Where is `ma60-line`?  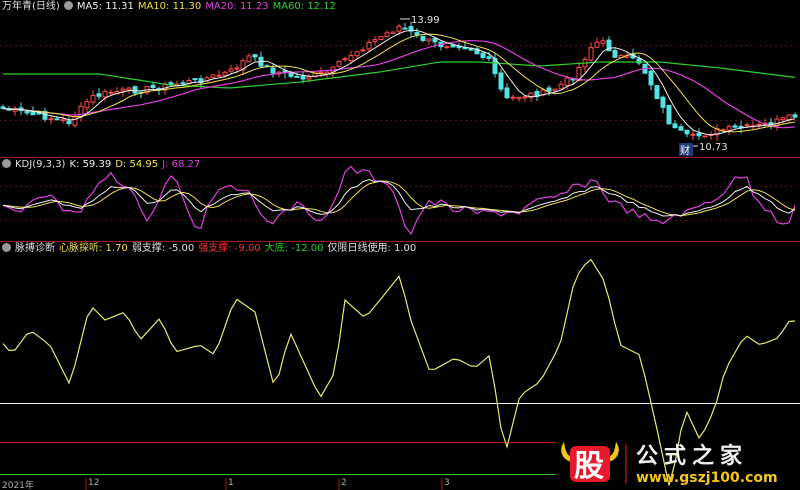 ma60-line is located at coordinates (399, 75).